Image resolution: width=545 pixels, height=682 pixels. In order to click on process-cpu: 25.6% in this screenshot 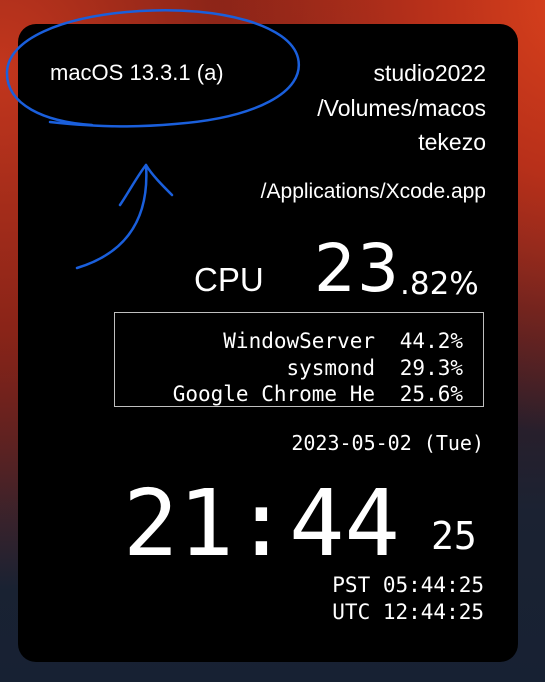, I will do `click(431, 394)`.